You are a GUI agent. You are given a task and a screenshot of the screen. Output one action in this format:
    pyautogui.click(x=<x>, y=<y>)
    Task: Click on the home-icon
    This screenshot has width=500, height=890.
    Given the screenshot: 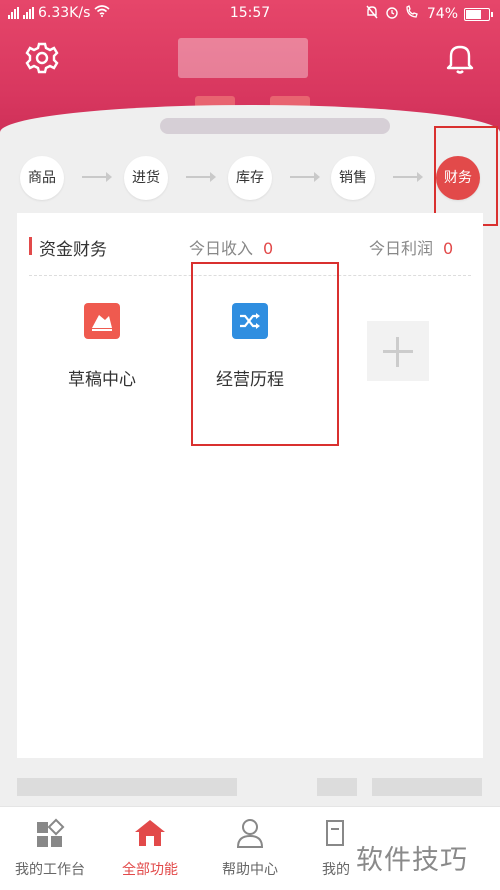 What is the action you would take?
    pyautogui.click(x=150, y=833)
    